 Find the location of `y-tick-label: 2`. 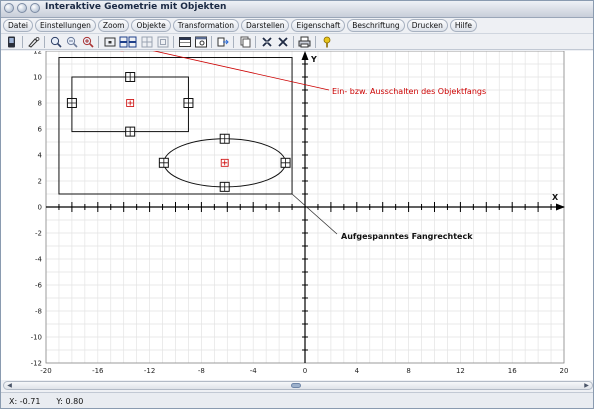

y-tick-label: 2 is located at coordinates (40, 182).